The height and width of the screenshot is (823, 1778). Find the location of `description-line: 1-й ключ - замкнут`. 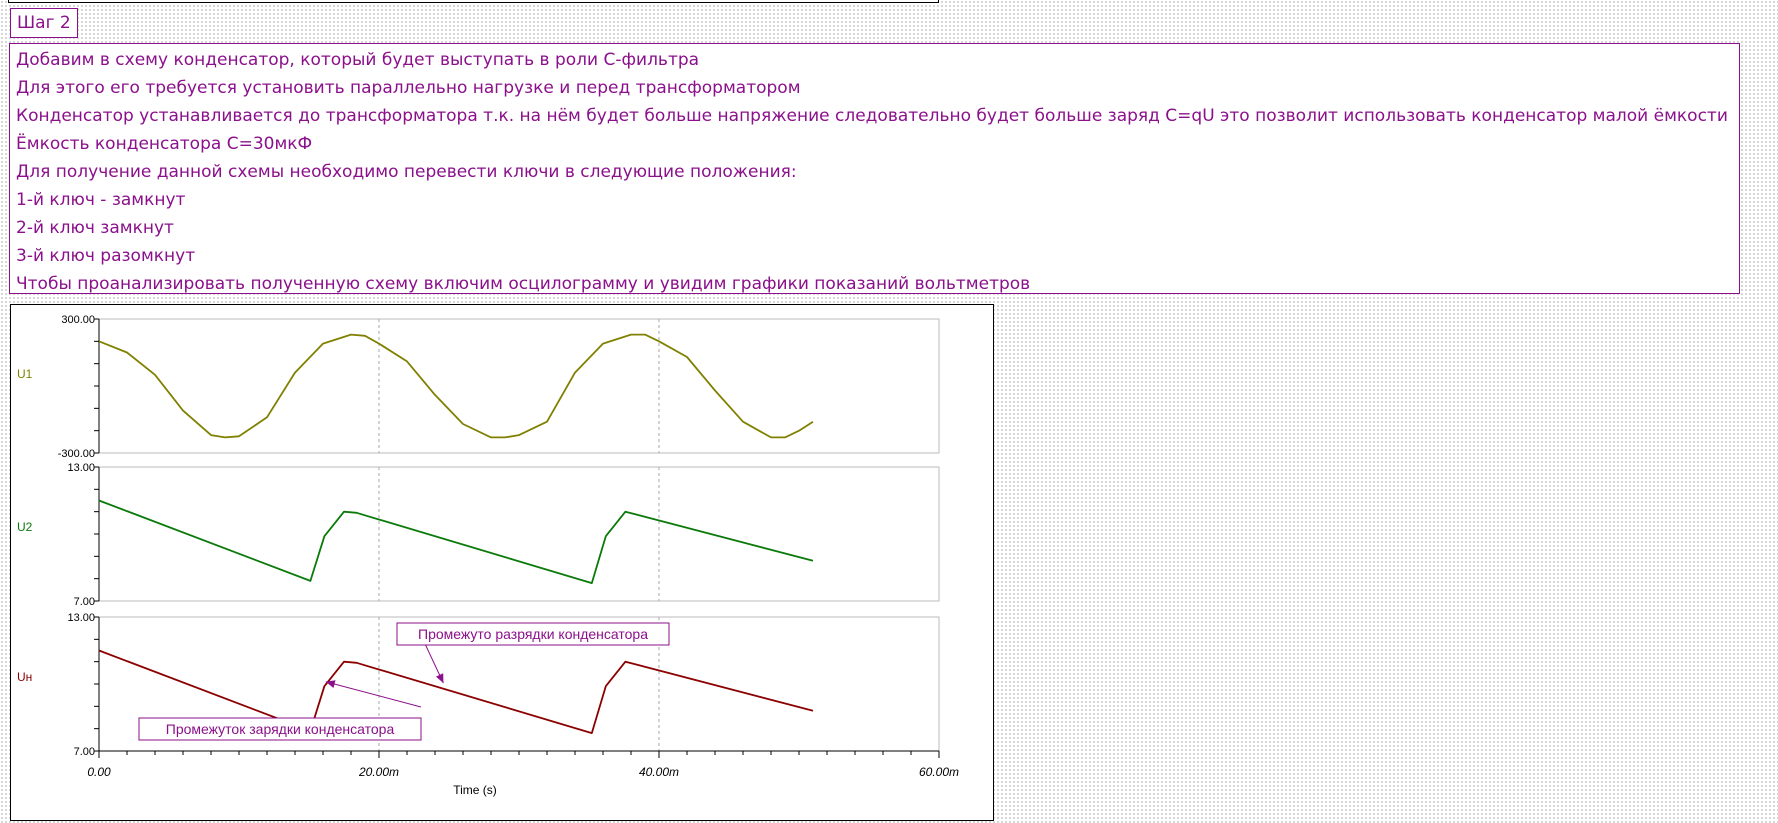

description-line: 1-й ключ - замкнут is located at coordinates (101, 200).